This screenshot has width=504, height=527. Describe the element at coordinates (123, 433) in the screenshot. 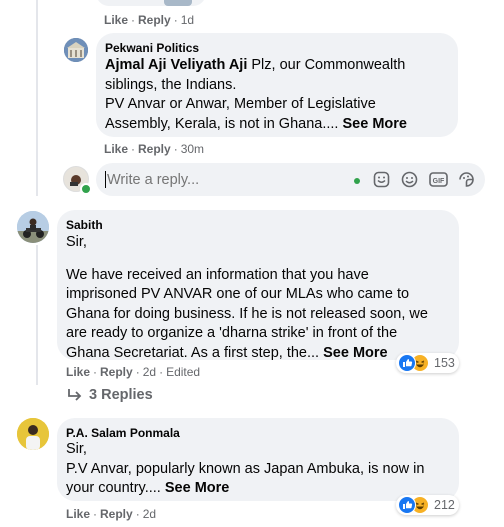

I see `comment-author: P.A. Salam Ponmala` at that location.